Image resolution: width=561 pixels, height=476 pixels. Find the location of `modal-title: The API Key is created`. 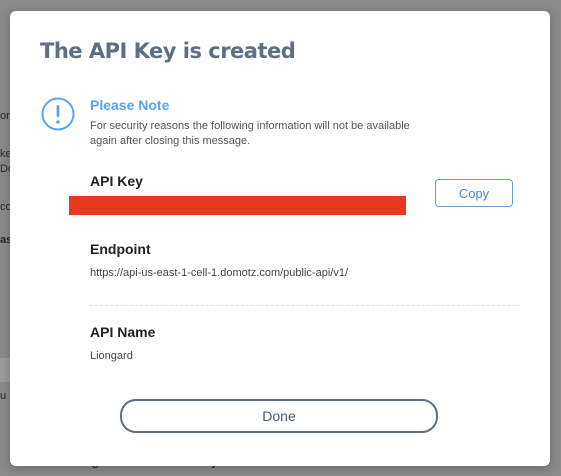

modal-title: The API Key is created is located at coordinates (168, 51).